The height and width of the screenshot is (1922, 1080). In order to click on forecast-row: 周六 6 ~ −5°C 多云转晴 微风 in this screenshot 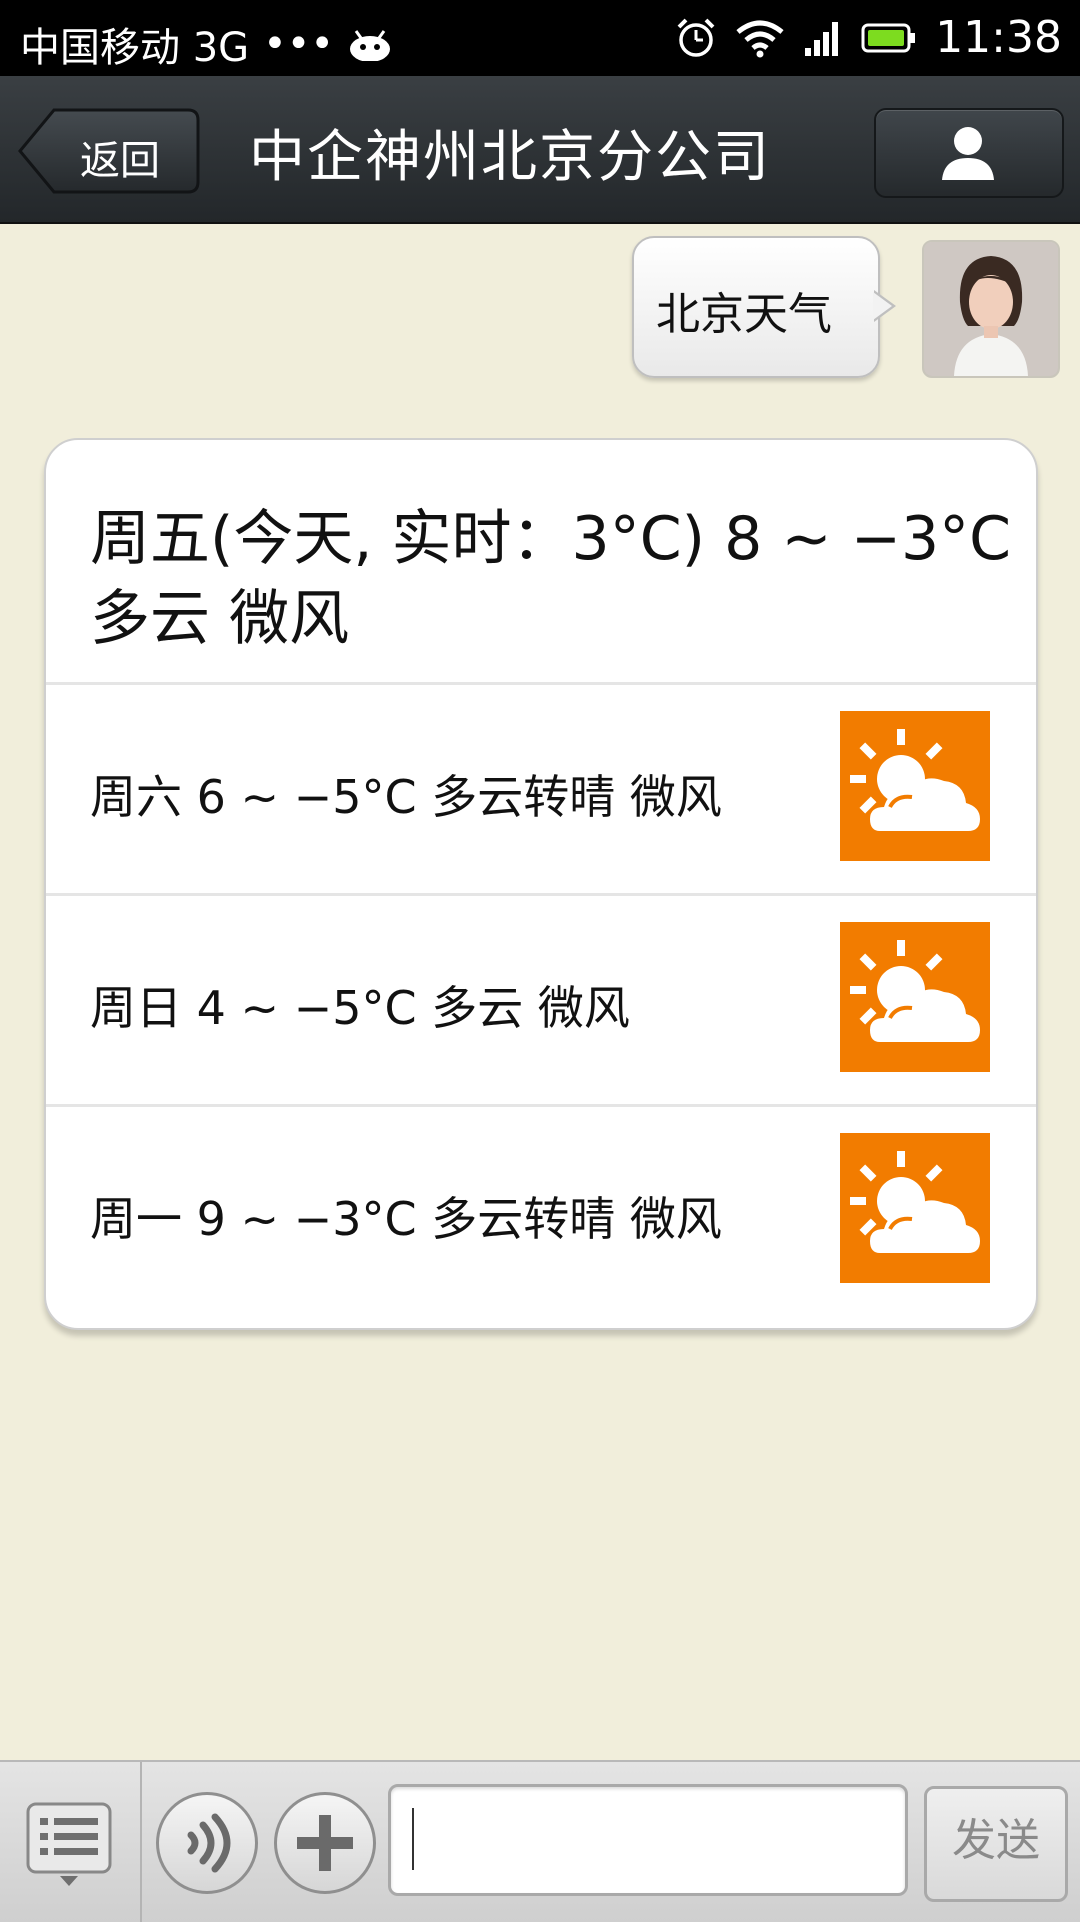, I will do `click(541, 790)`.